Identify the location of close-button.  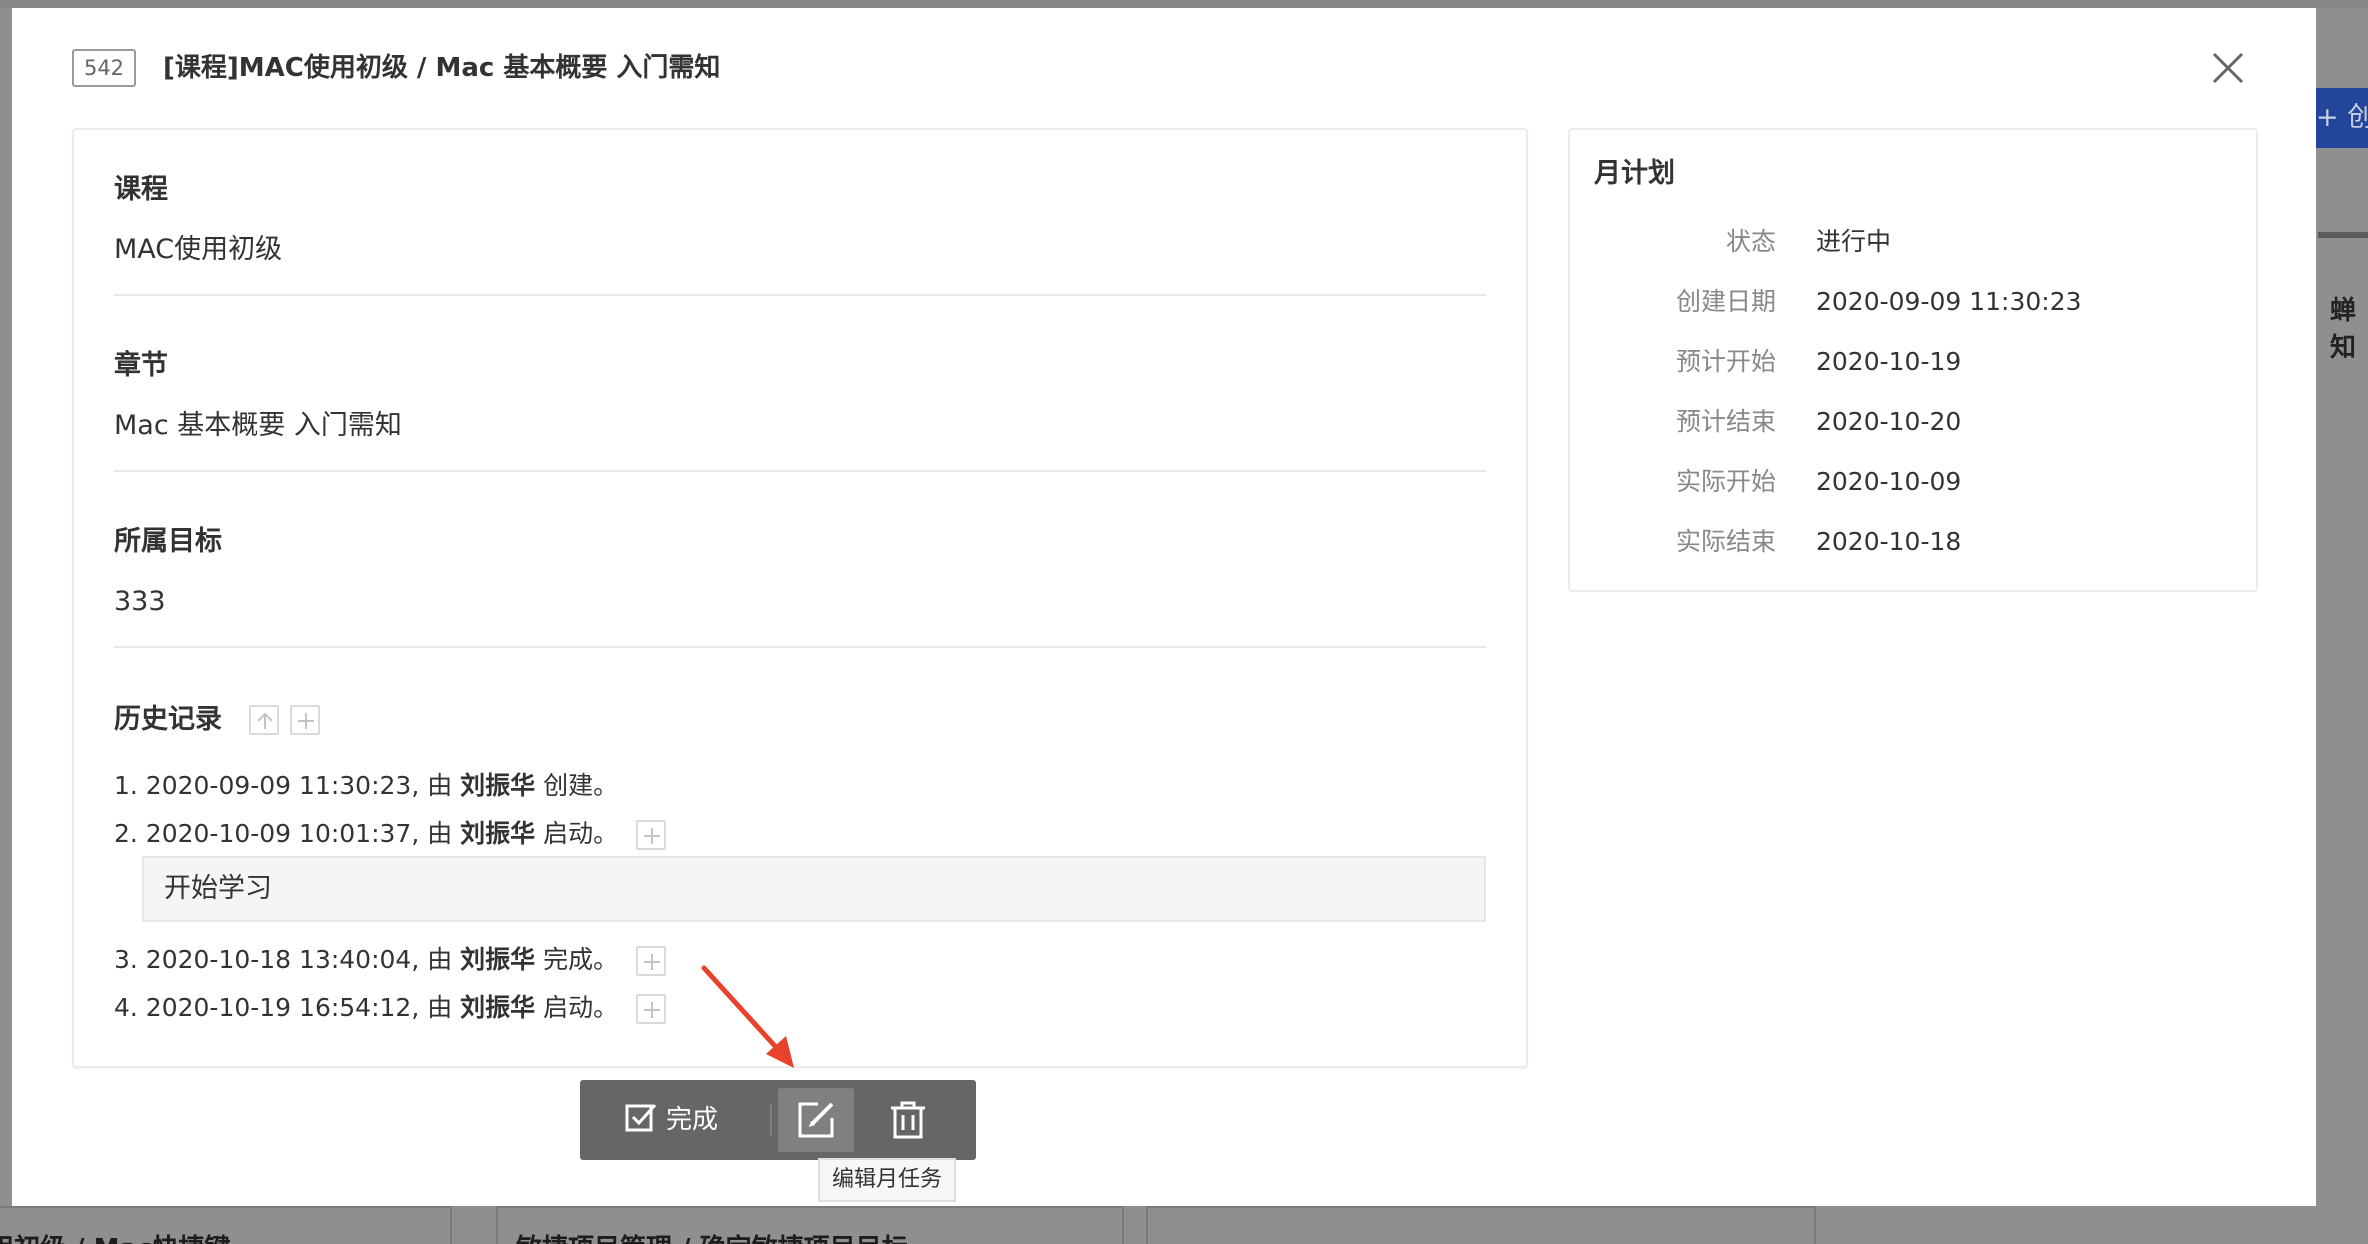
(2228, 68).